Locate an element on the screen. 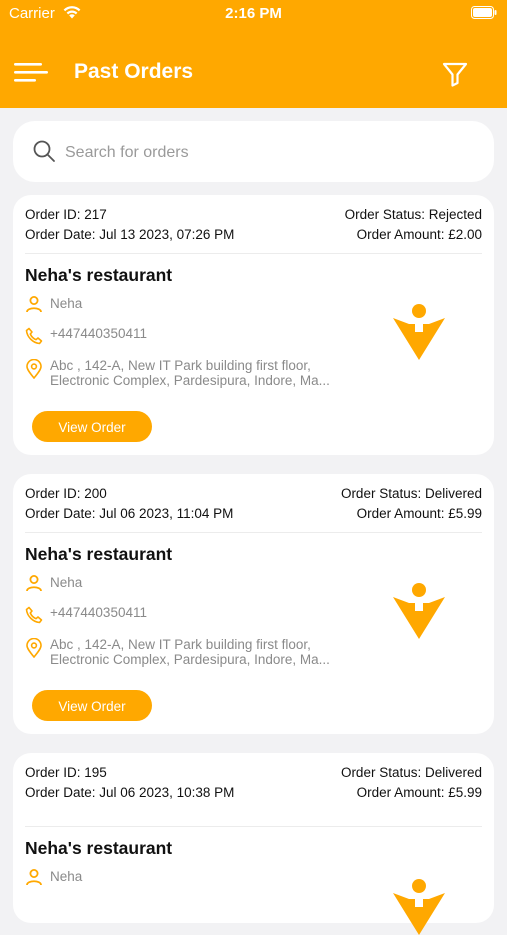 The width and height of the screenshot is (507, 935). menu-icon is located at coordinates (32, 73).